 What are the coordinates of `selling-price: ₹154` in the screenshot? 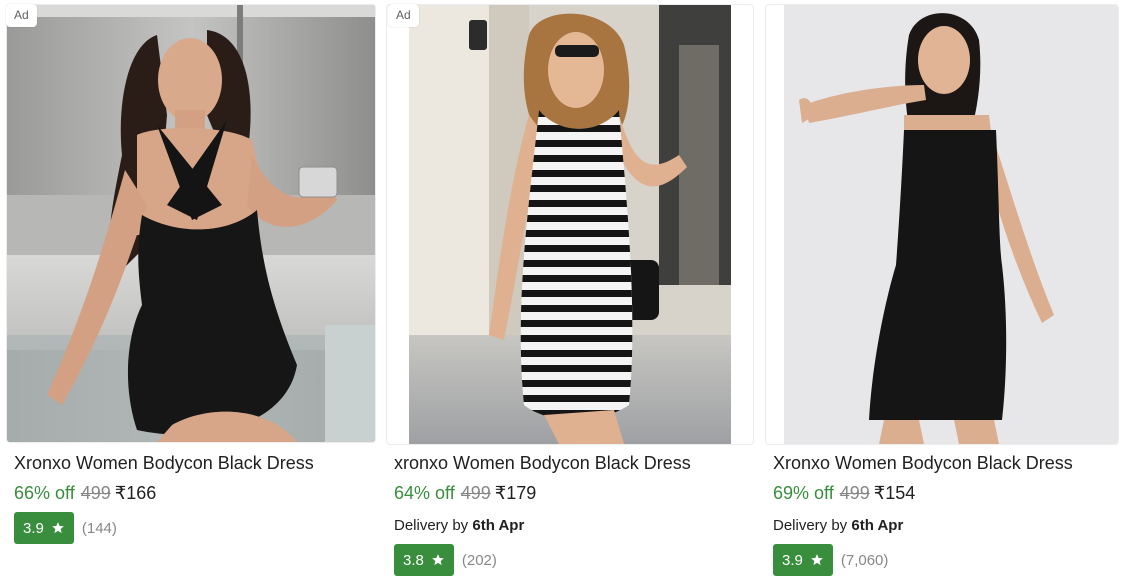 It's located at (894, 493).